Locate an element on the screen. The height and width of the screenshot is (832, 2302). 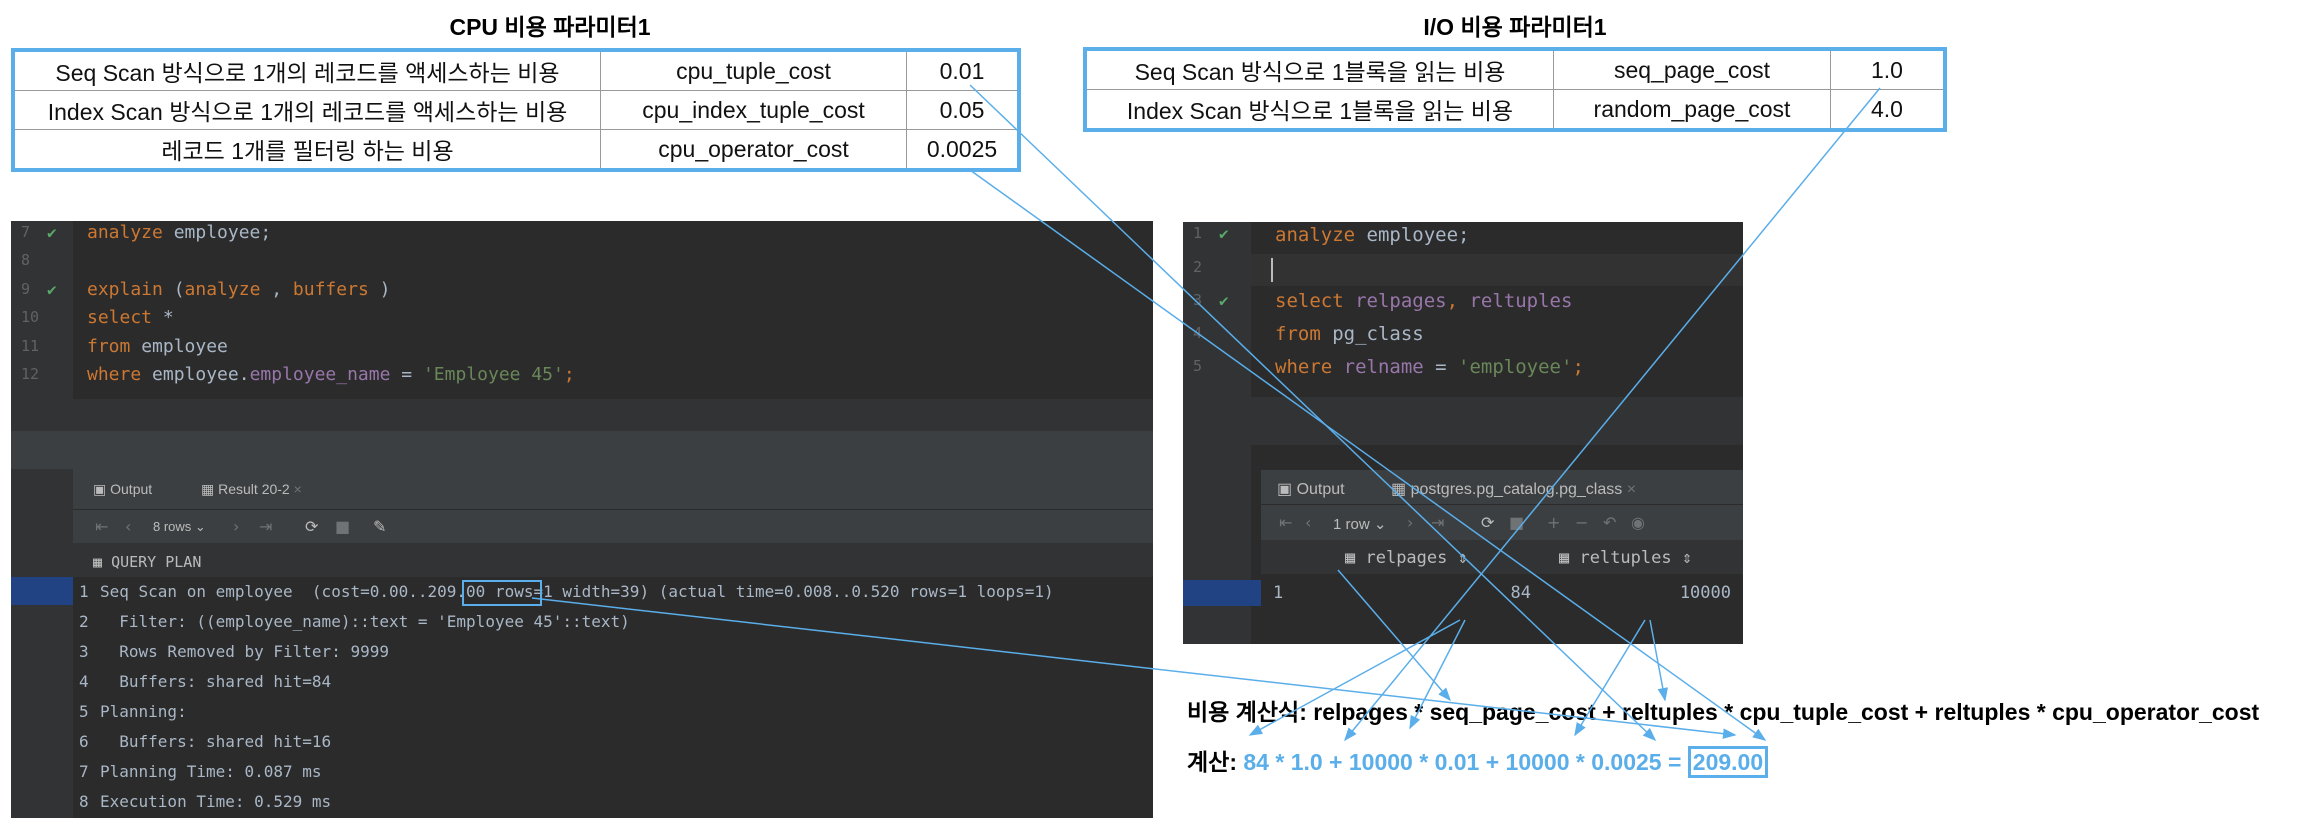
row-number: 2 is located at coordinates (84, 621).